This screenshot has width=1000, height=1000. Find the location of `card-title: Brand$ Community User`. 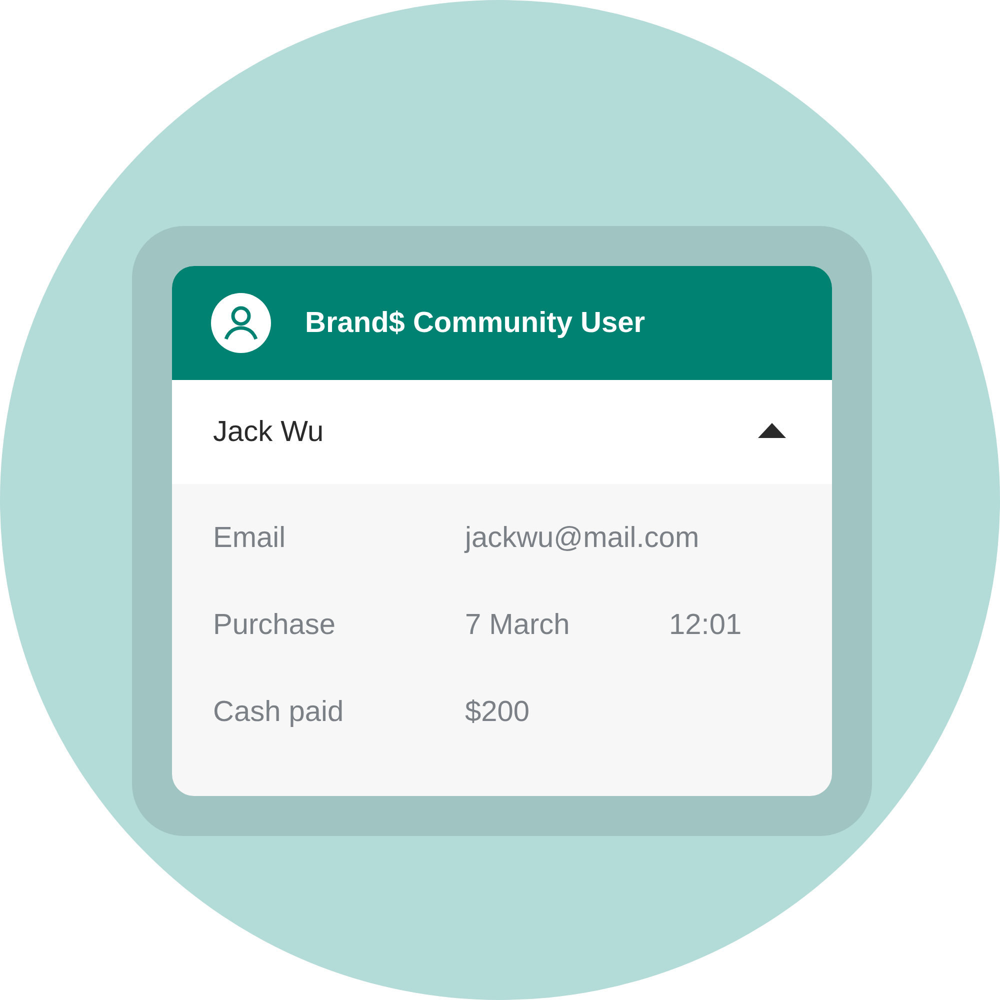

card-title: Brand$ Community User is located at coordinates (475, 323).